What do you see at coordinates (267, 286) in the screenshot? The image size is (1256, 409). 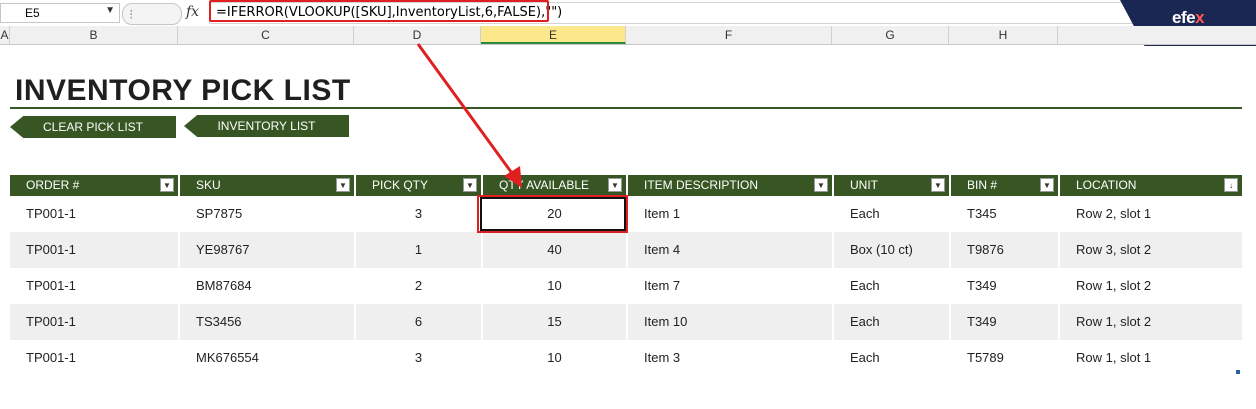 I see `cell-sku: BM87684` at bounding box center [267, 286].